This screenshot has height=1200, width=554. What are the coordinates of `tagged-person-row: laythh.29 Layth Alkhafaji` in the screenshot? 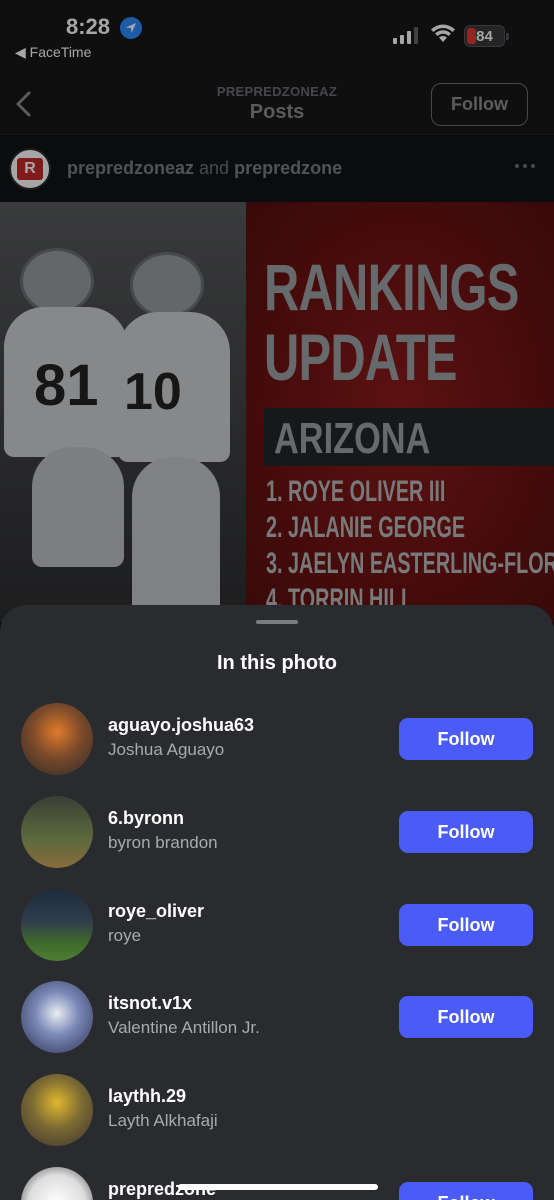 It's located at (277, 1114).